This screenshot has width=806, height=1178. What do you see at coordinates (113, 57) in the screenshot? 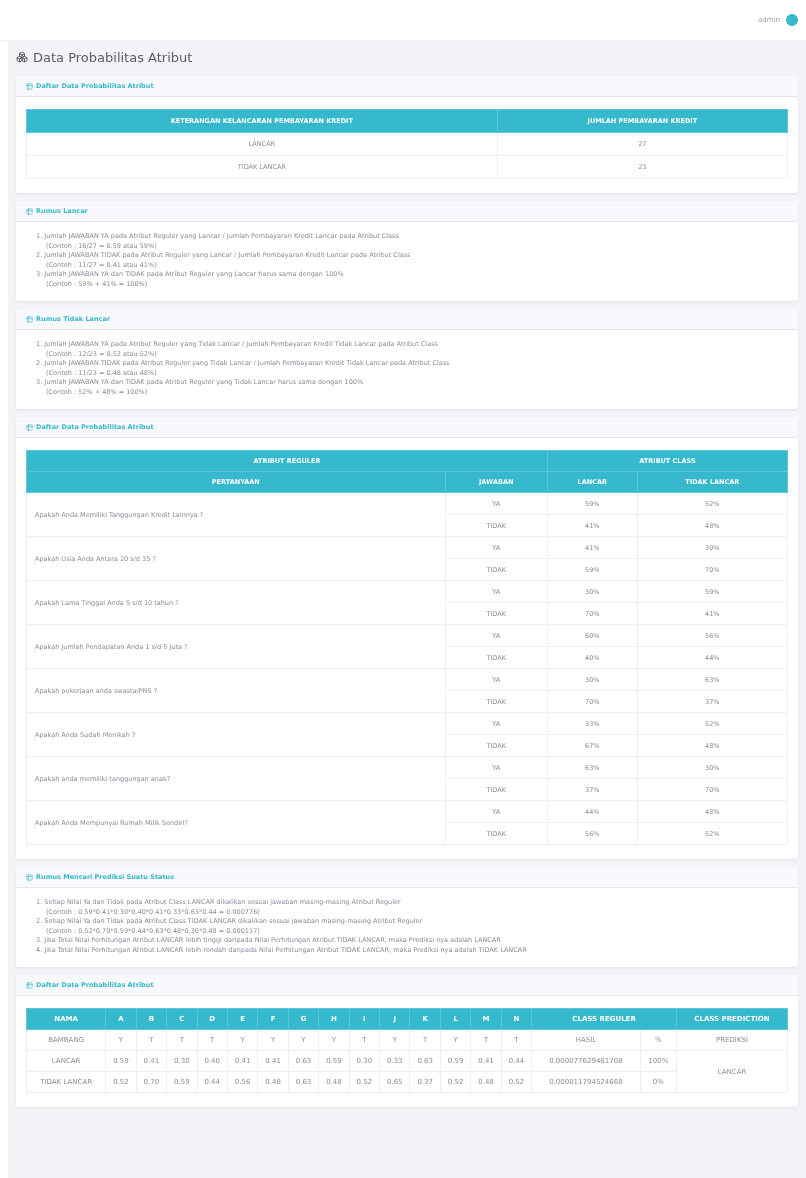
I see `page-title: Data Probabilitas Atribut` at bounding box center [113, 57].